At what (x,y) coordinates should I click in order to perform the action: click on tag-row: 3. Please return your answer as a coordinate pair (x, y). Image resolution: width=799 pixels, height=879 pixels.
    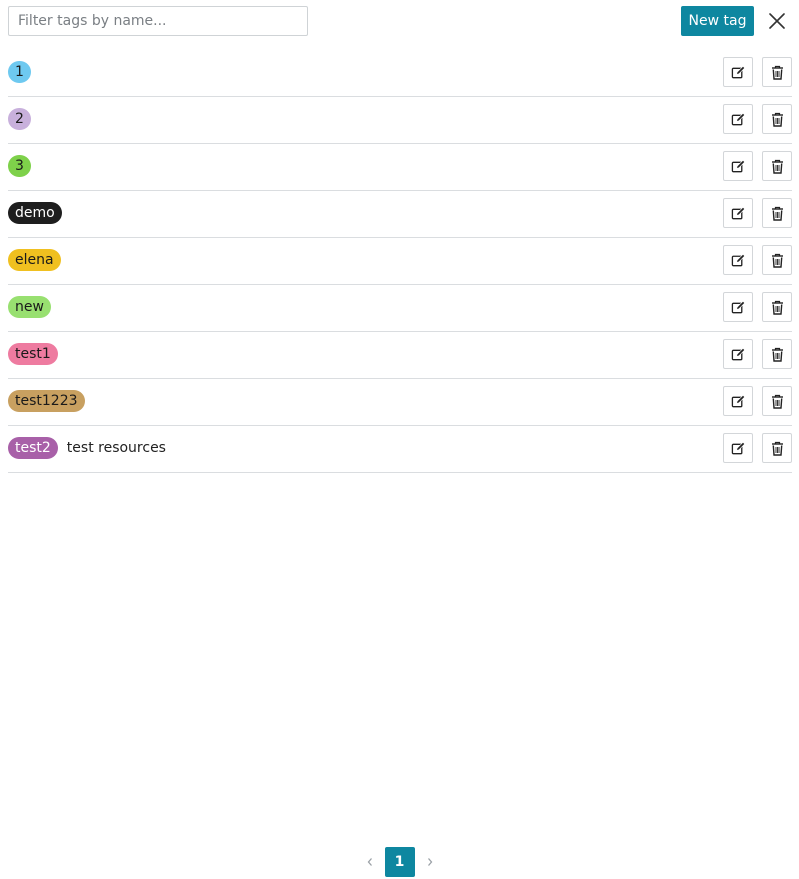
    Looking at the image, I should click on (400, 167).